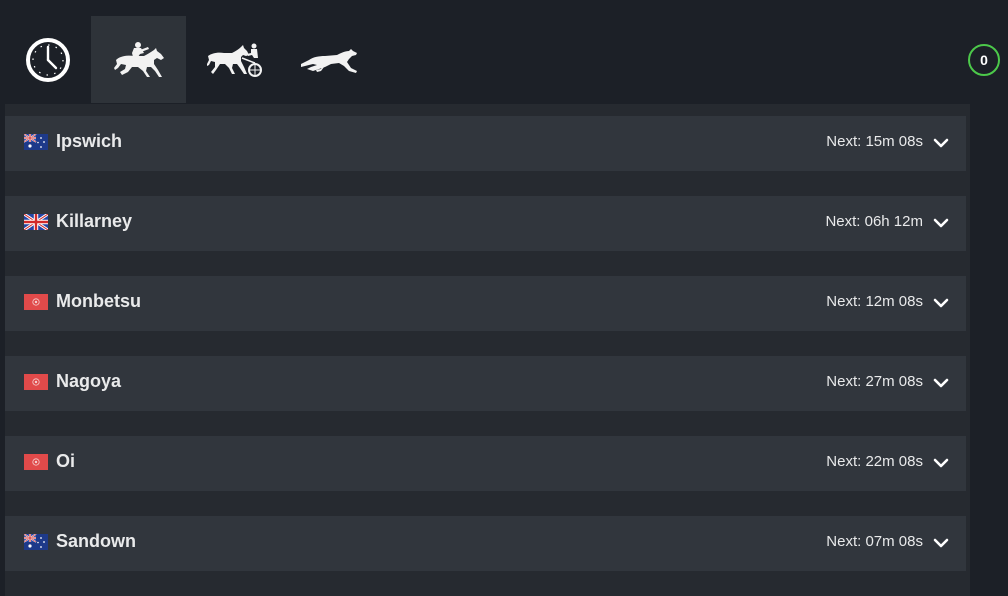 This screenshot has height=596, width=1008. What do you see at coordinates (485, 543) in the screenshot?
I see `meeting-row-sandown: Sandown Next: 07m 08s` at bounding box center [485, 543].